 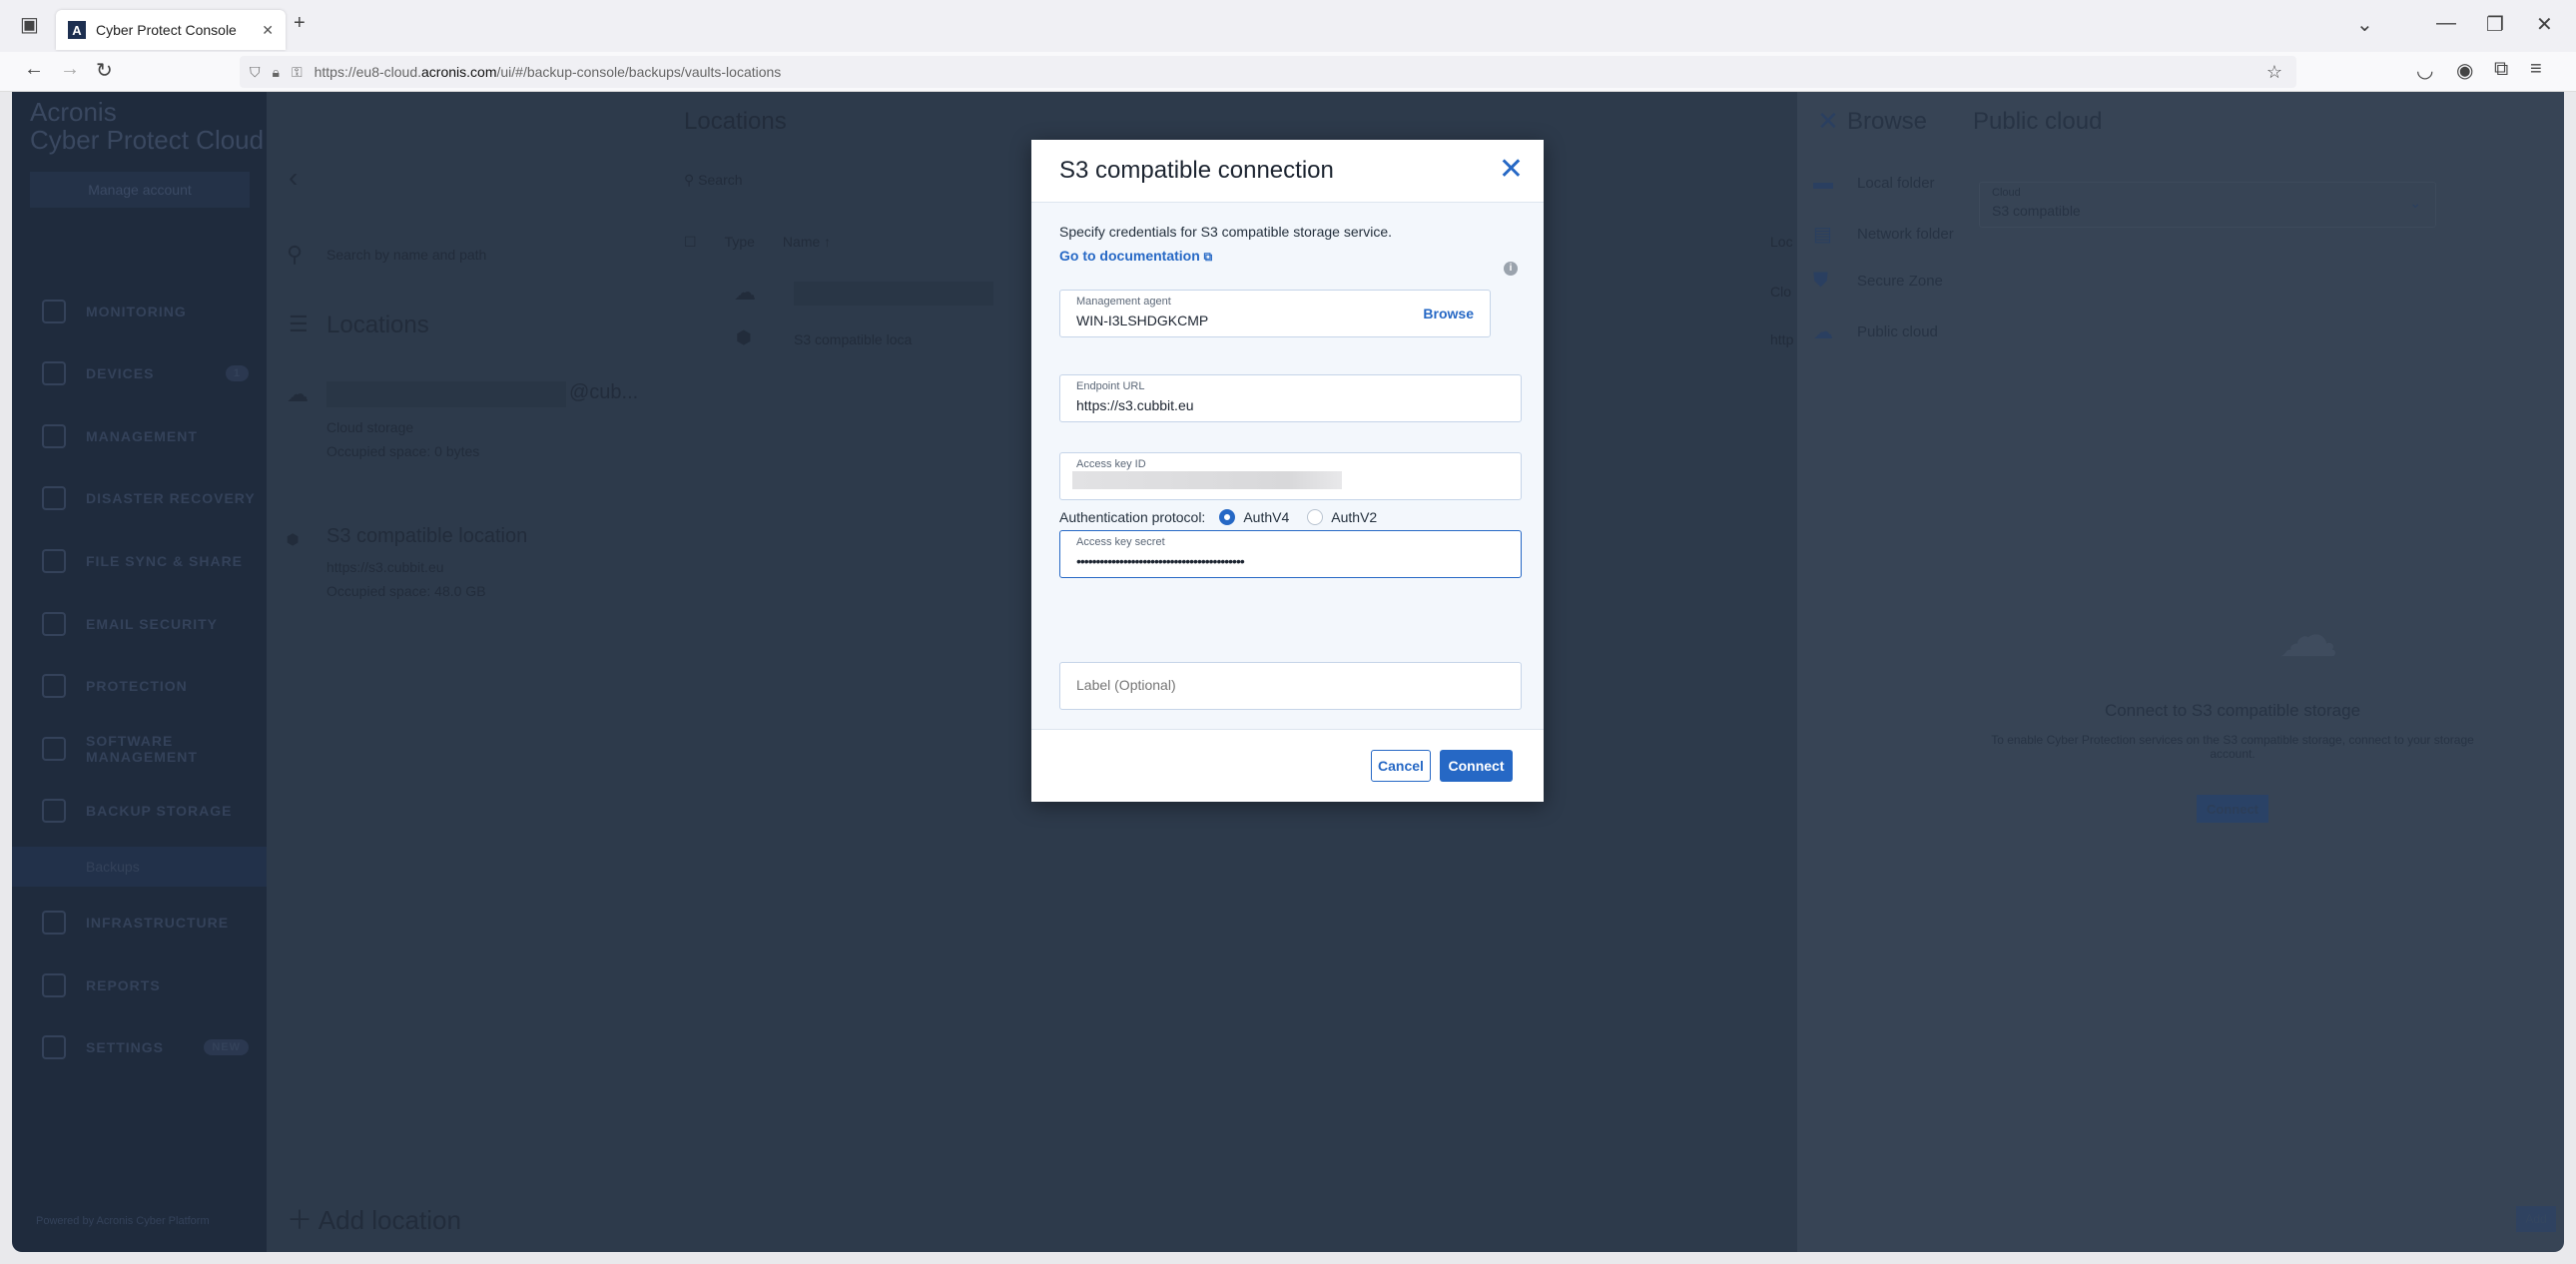 What do you see at coordinates (139, 1047) in the screenshot?
I see `sidebar-item-settings: SETTINGS NEW` at bounding box center [139, 1047].